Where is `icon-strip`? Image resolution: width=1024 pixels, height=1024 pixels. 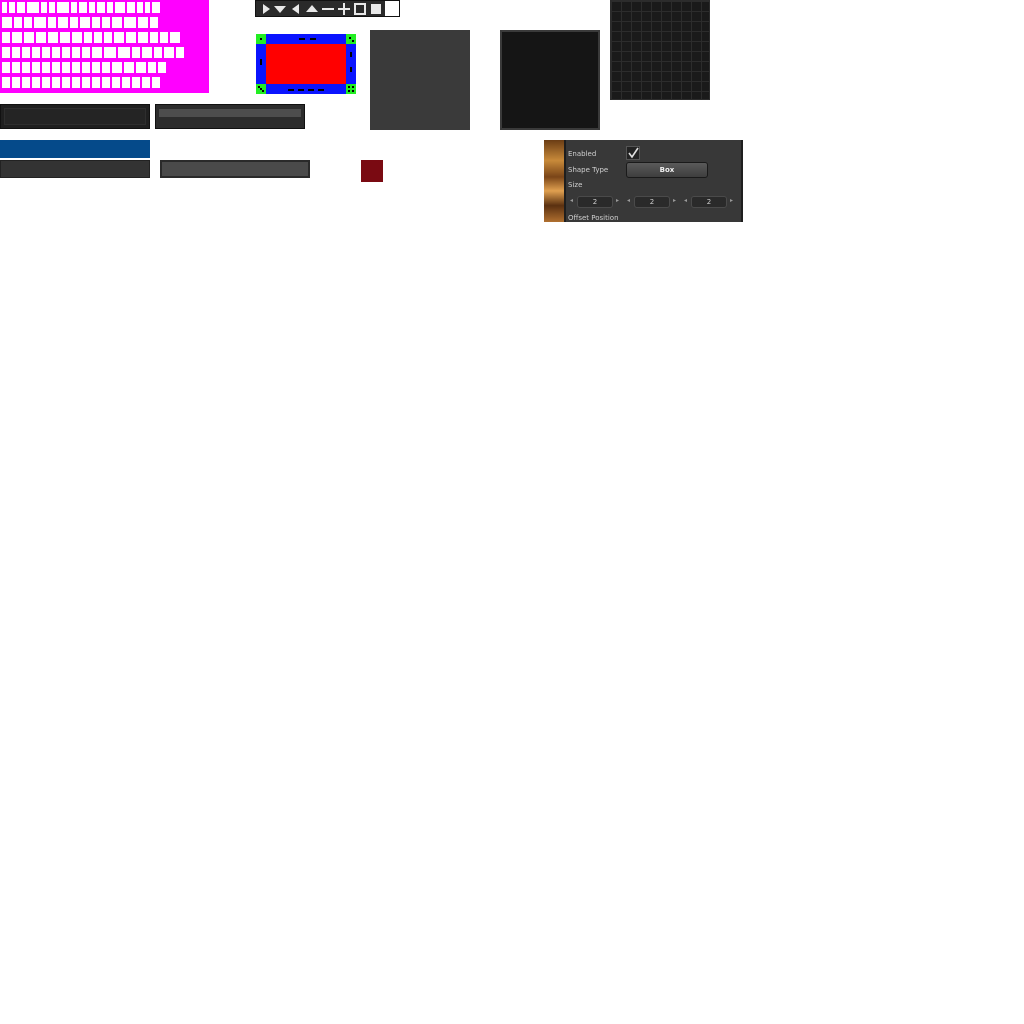
icon-strip is located at coordinates (327, 8).